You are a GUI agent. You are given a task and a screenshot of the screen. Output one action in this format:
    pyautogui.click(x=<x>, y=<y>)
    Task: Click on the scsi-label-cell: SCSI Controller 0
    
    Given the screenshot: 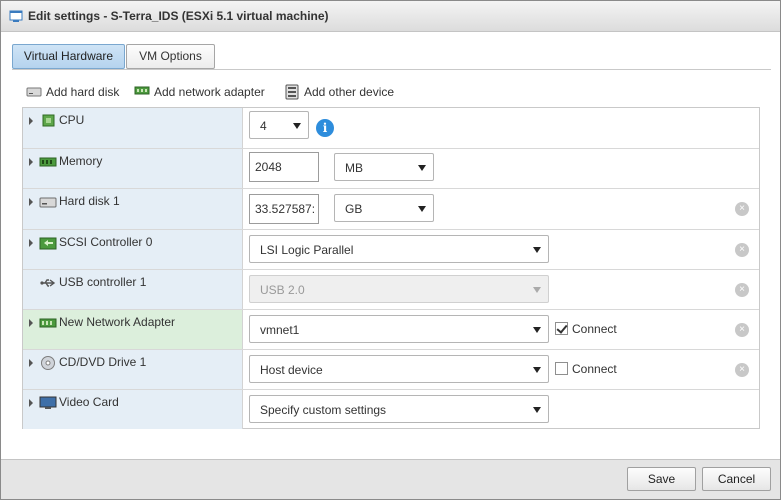 What is the action you would take?
    pyautogui.click(x=133, y=249)
    